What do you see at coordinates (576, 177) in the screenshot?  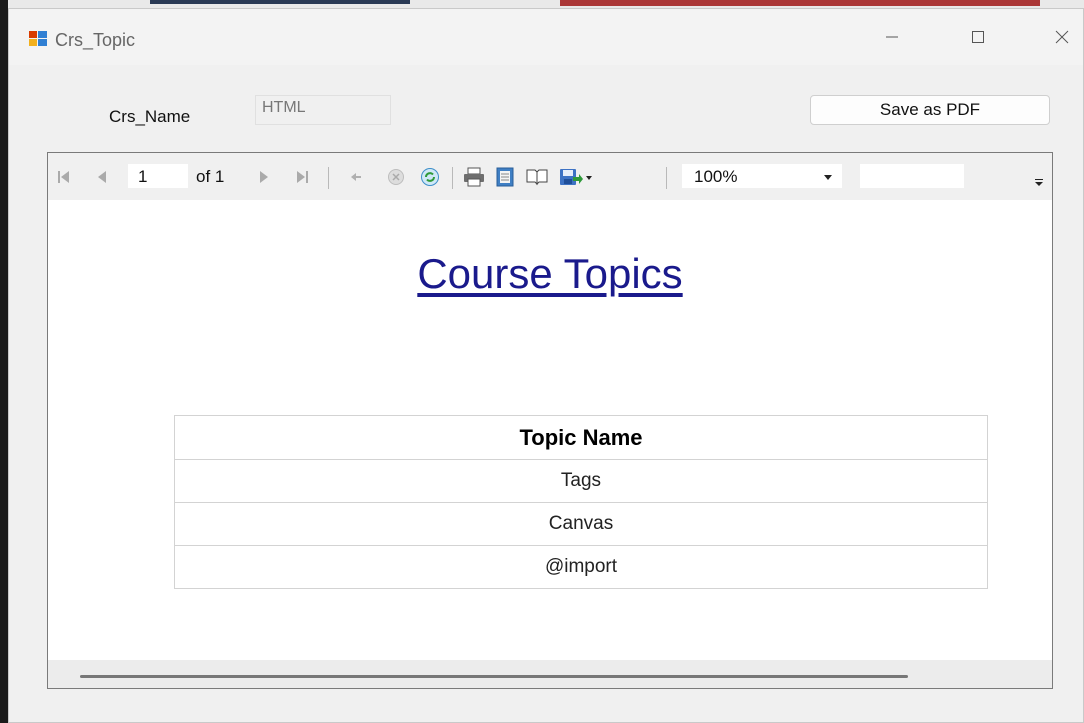 I see `export-icon` at bounding box center [576, 177].